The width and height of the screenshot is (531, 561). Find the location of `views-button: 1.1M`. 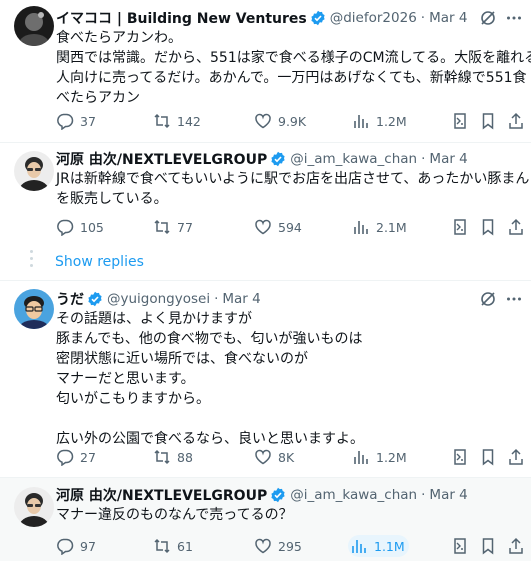

views-button: 1.1M is located at coordinates (378, 546).